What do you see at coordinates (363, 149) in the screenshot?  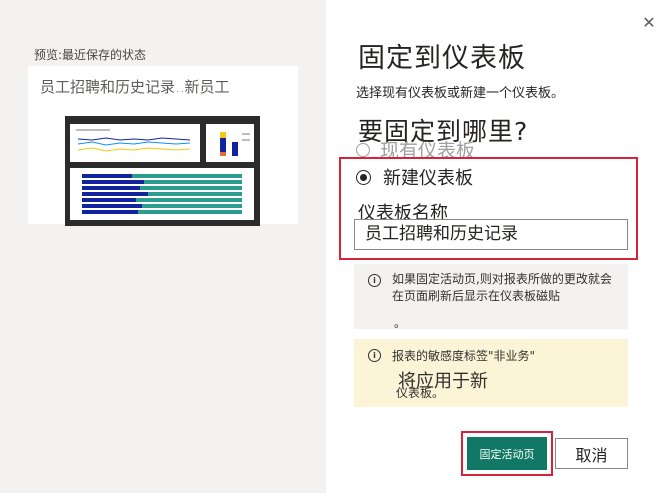 I see `radio-unselected-icon` at bounding box center [363, 149].